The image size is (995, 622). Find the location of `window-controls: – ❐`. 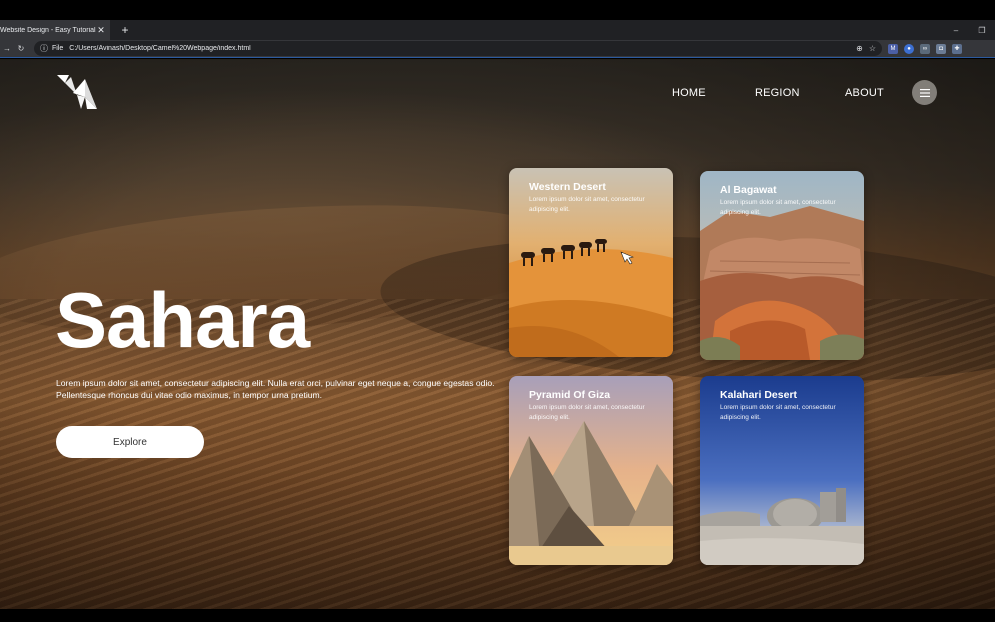

window-controls: – ❐ is located at coordinates (969, 30).